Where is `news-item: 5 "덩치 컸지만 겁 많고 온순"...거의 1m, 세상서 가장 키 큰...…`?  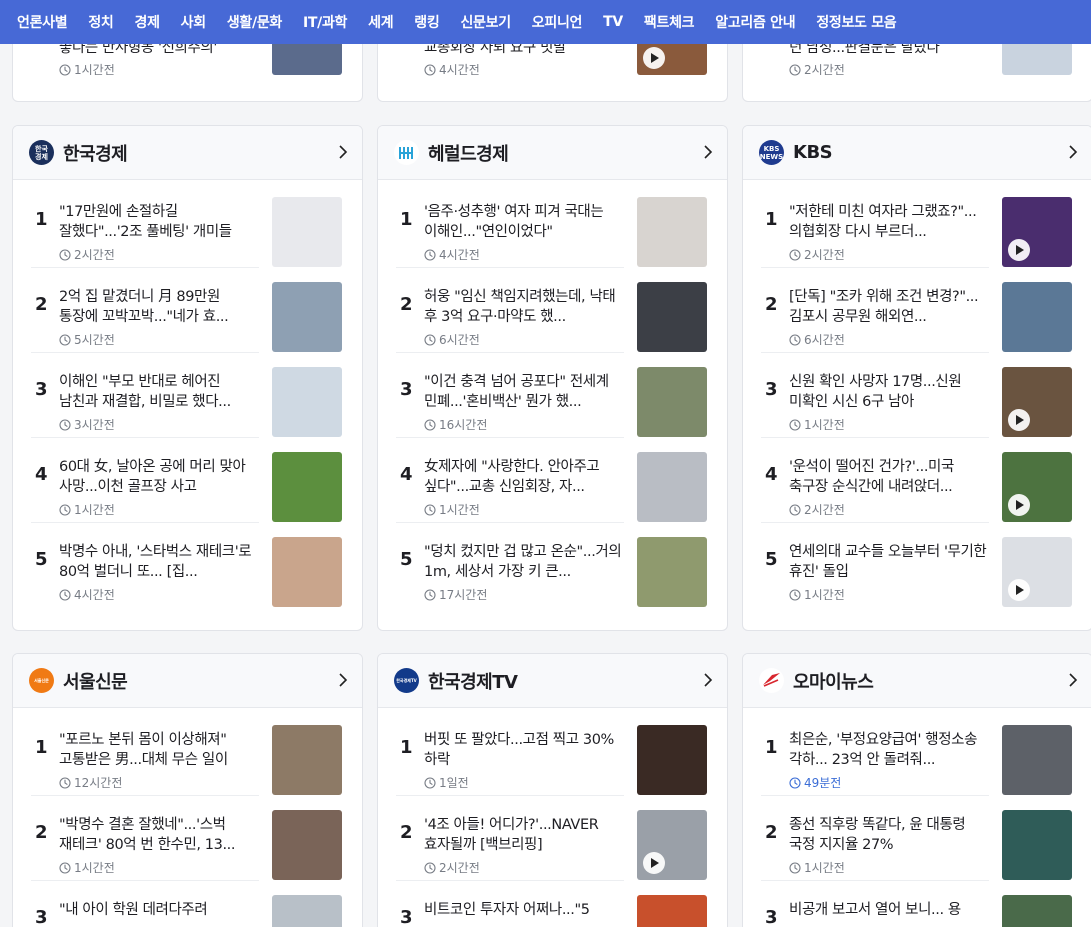 news-item: 5 "덩치 컸지만 겁 많고 온순"...거의 1m, 세상서 가장 키 큰...… is located at coordinates (553, 564).